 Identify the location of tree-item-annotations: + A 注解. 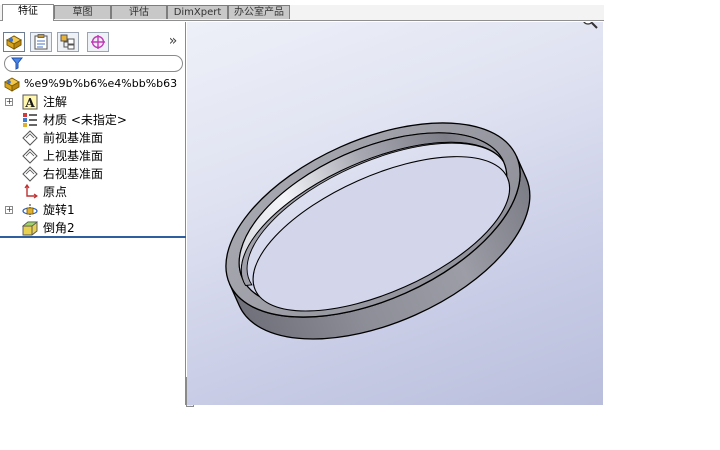
(93, 102).